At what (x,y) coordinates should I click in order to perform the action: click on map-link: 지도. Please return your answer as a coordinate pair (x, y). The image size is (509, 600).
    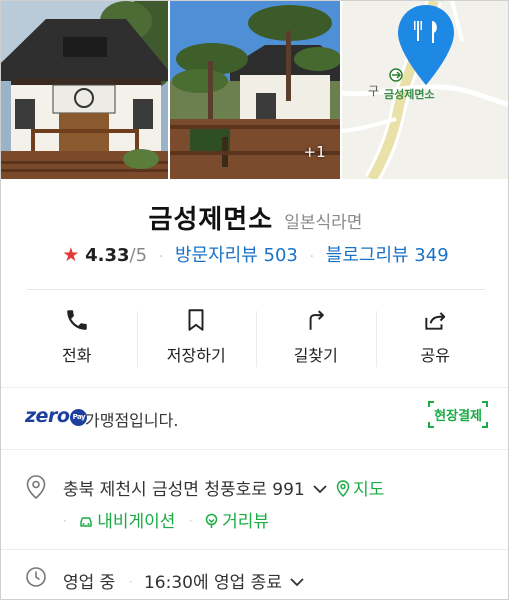
    Looking at the image, I should click on (360, 490).